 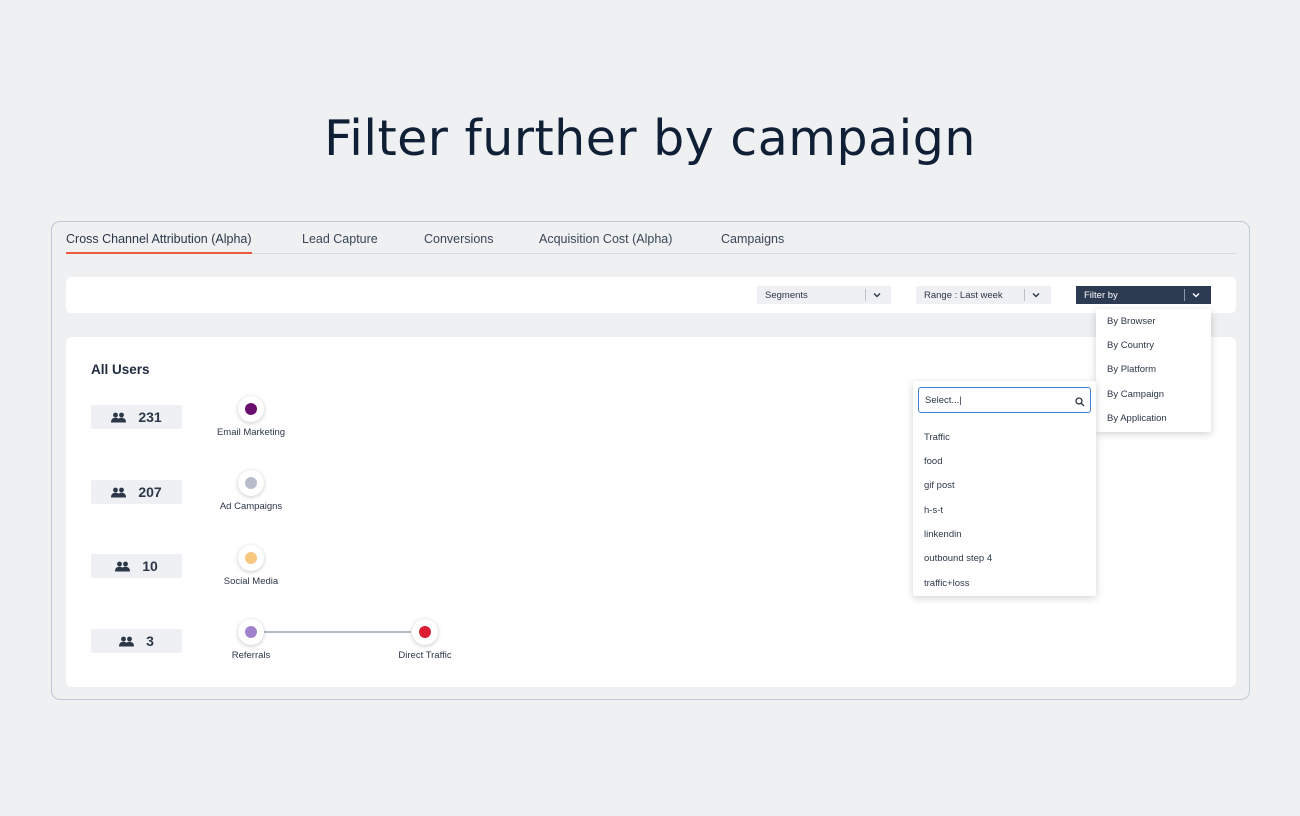 I want to click on menu-item-by-browser: By Browser, so click(x=1131, y=321).